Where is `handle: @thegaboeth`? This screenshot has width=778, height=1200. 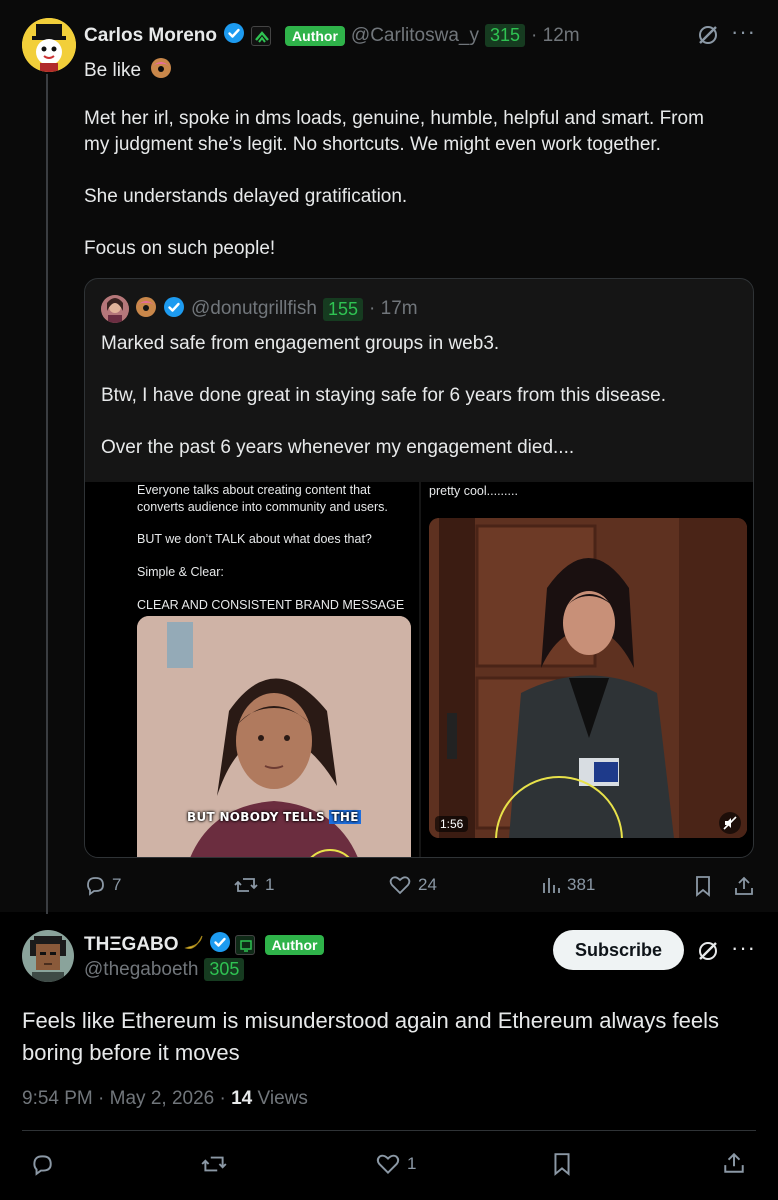 handle: @thegaboeth is located at coordinates (141, 970).